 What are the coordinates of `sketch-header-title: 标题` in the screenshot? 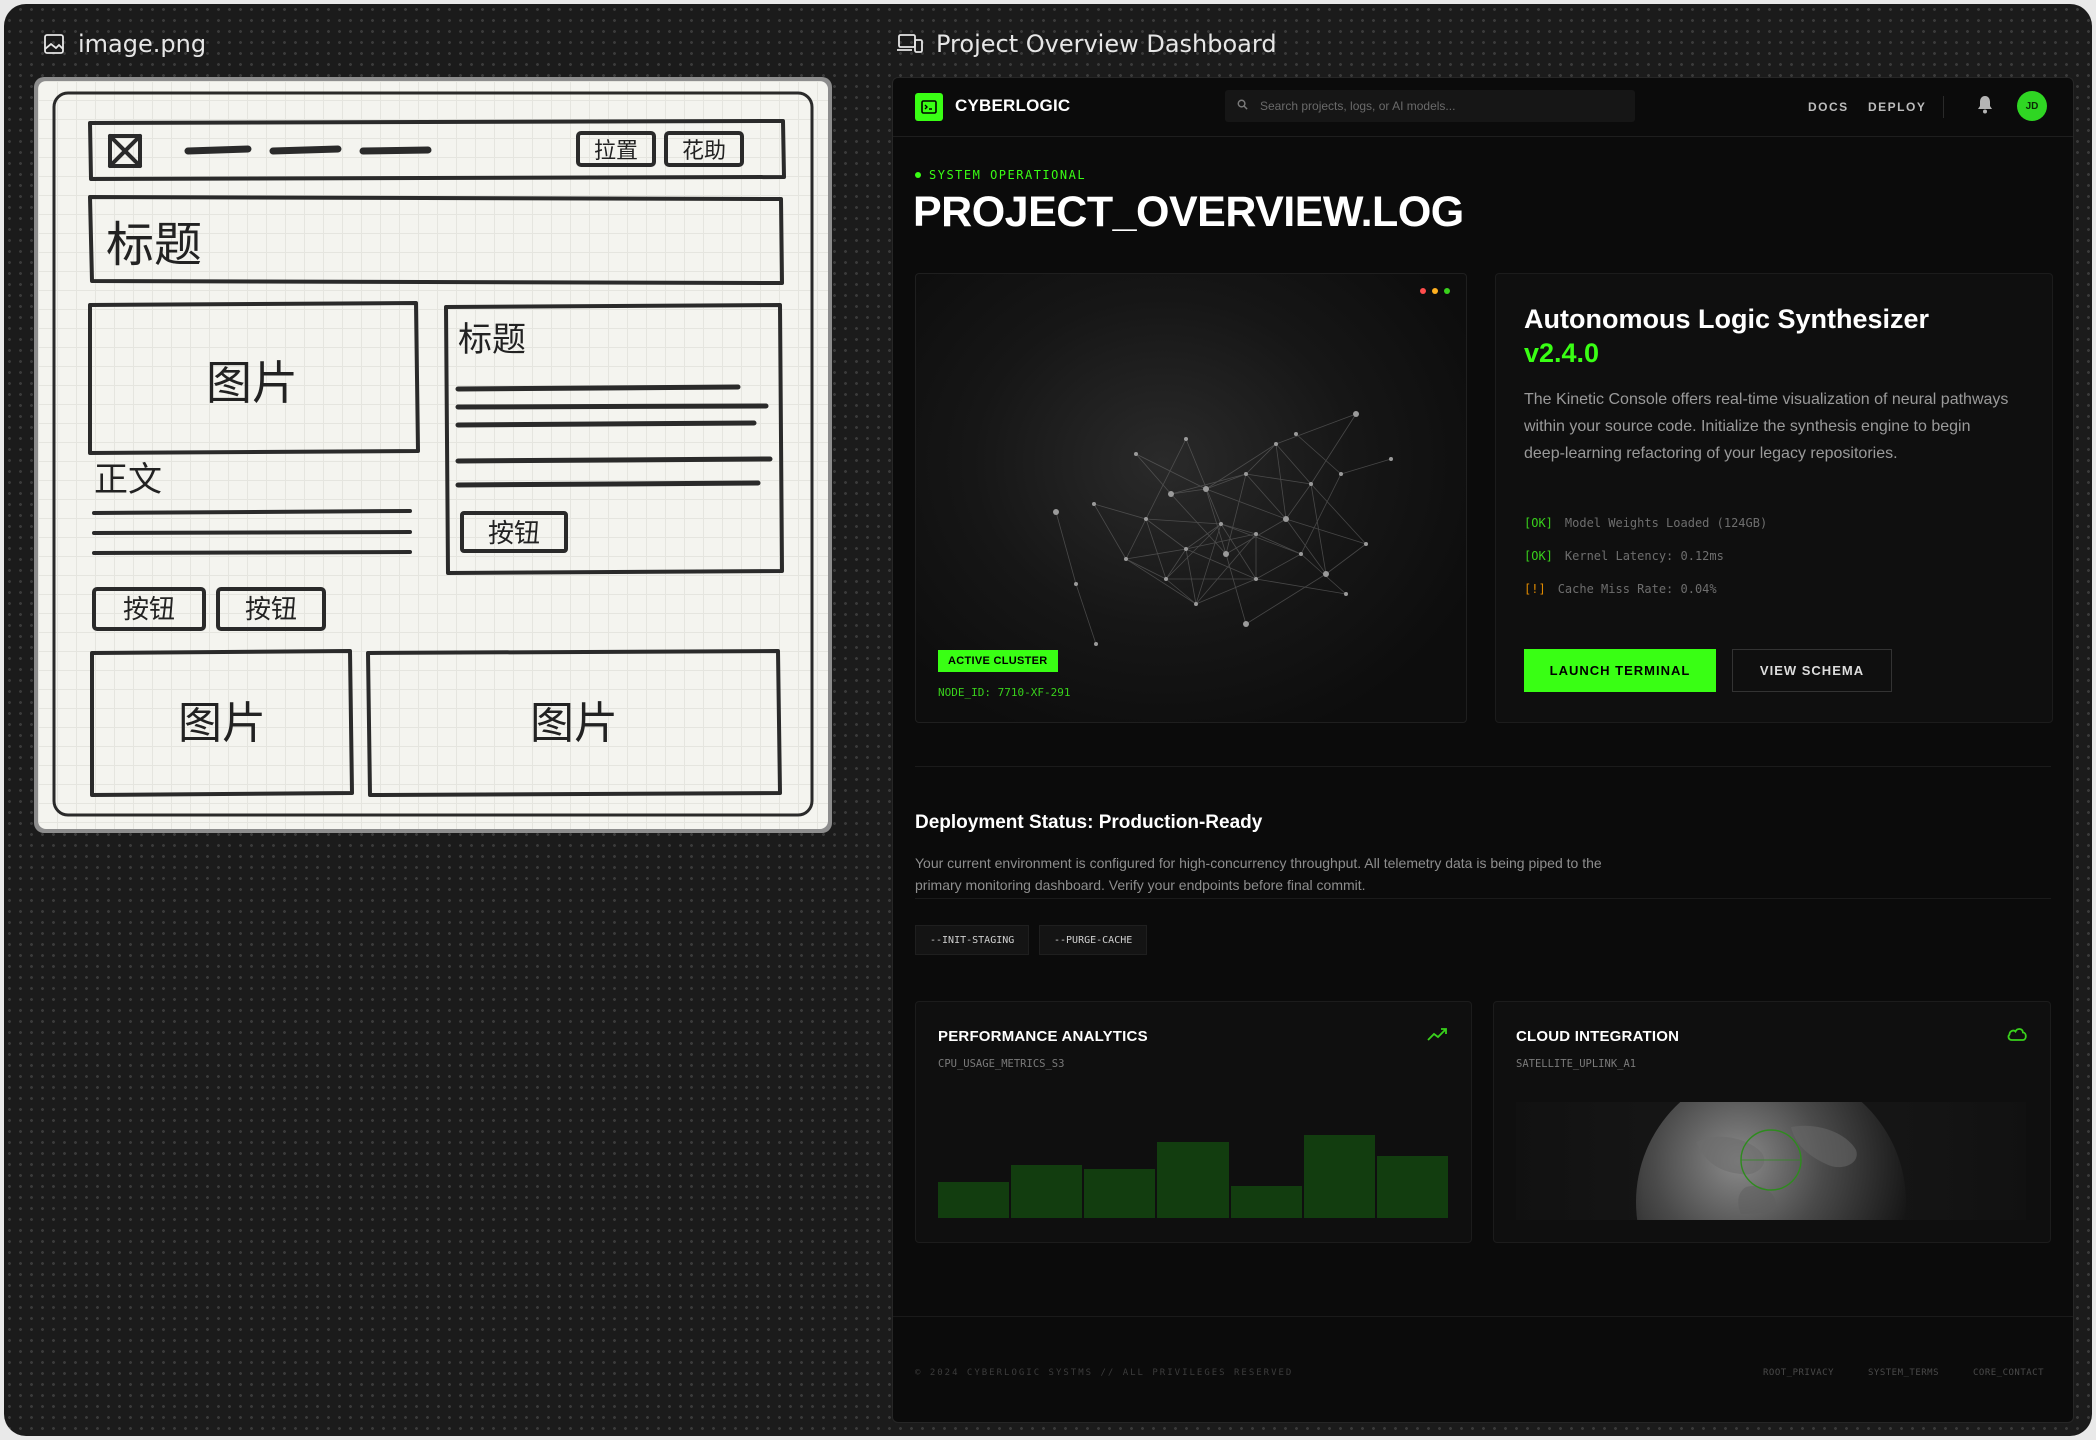 It's located at (154, 245).